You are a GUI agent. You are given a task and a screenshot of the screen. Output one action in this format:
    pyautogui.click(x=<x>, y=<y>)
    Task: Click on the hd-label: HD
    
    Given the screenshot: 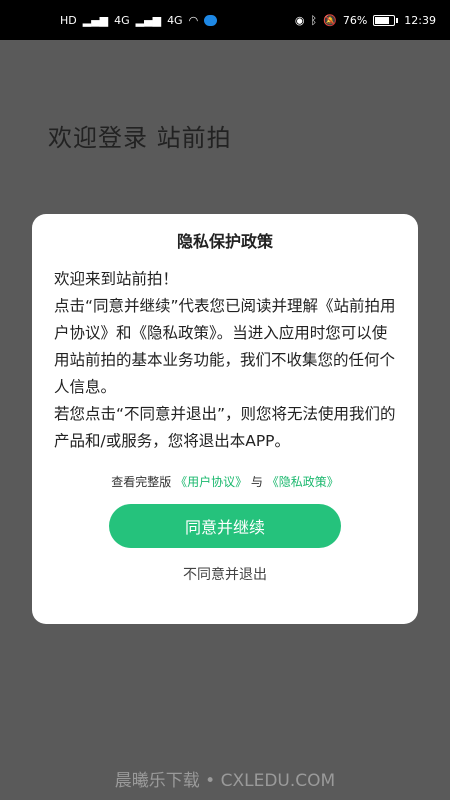 What is the action you would take?
    pyautogui.click(x=68, y=20)
    